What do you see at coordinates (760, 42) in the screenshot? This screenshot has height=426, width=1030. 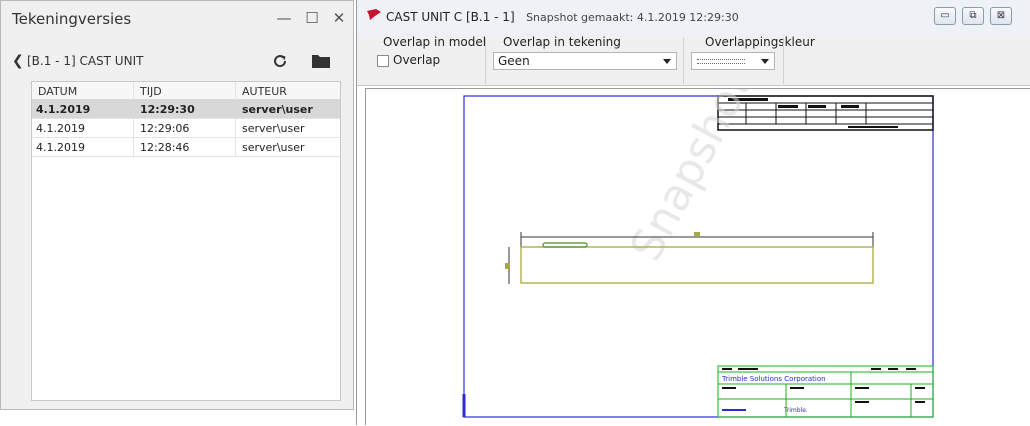 I see `overlap-color-label: Overlappingskleur` at bounding box center [760, 42].